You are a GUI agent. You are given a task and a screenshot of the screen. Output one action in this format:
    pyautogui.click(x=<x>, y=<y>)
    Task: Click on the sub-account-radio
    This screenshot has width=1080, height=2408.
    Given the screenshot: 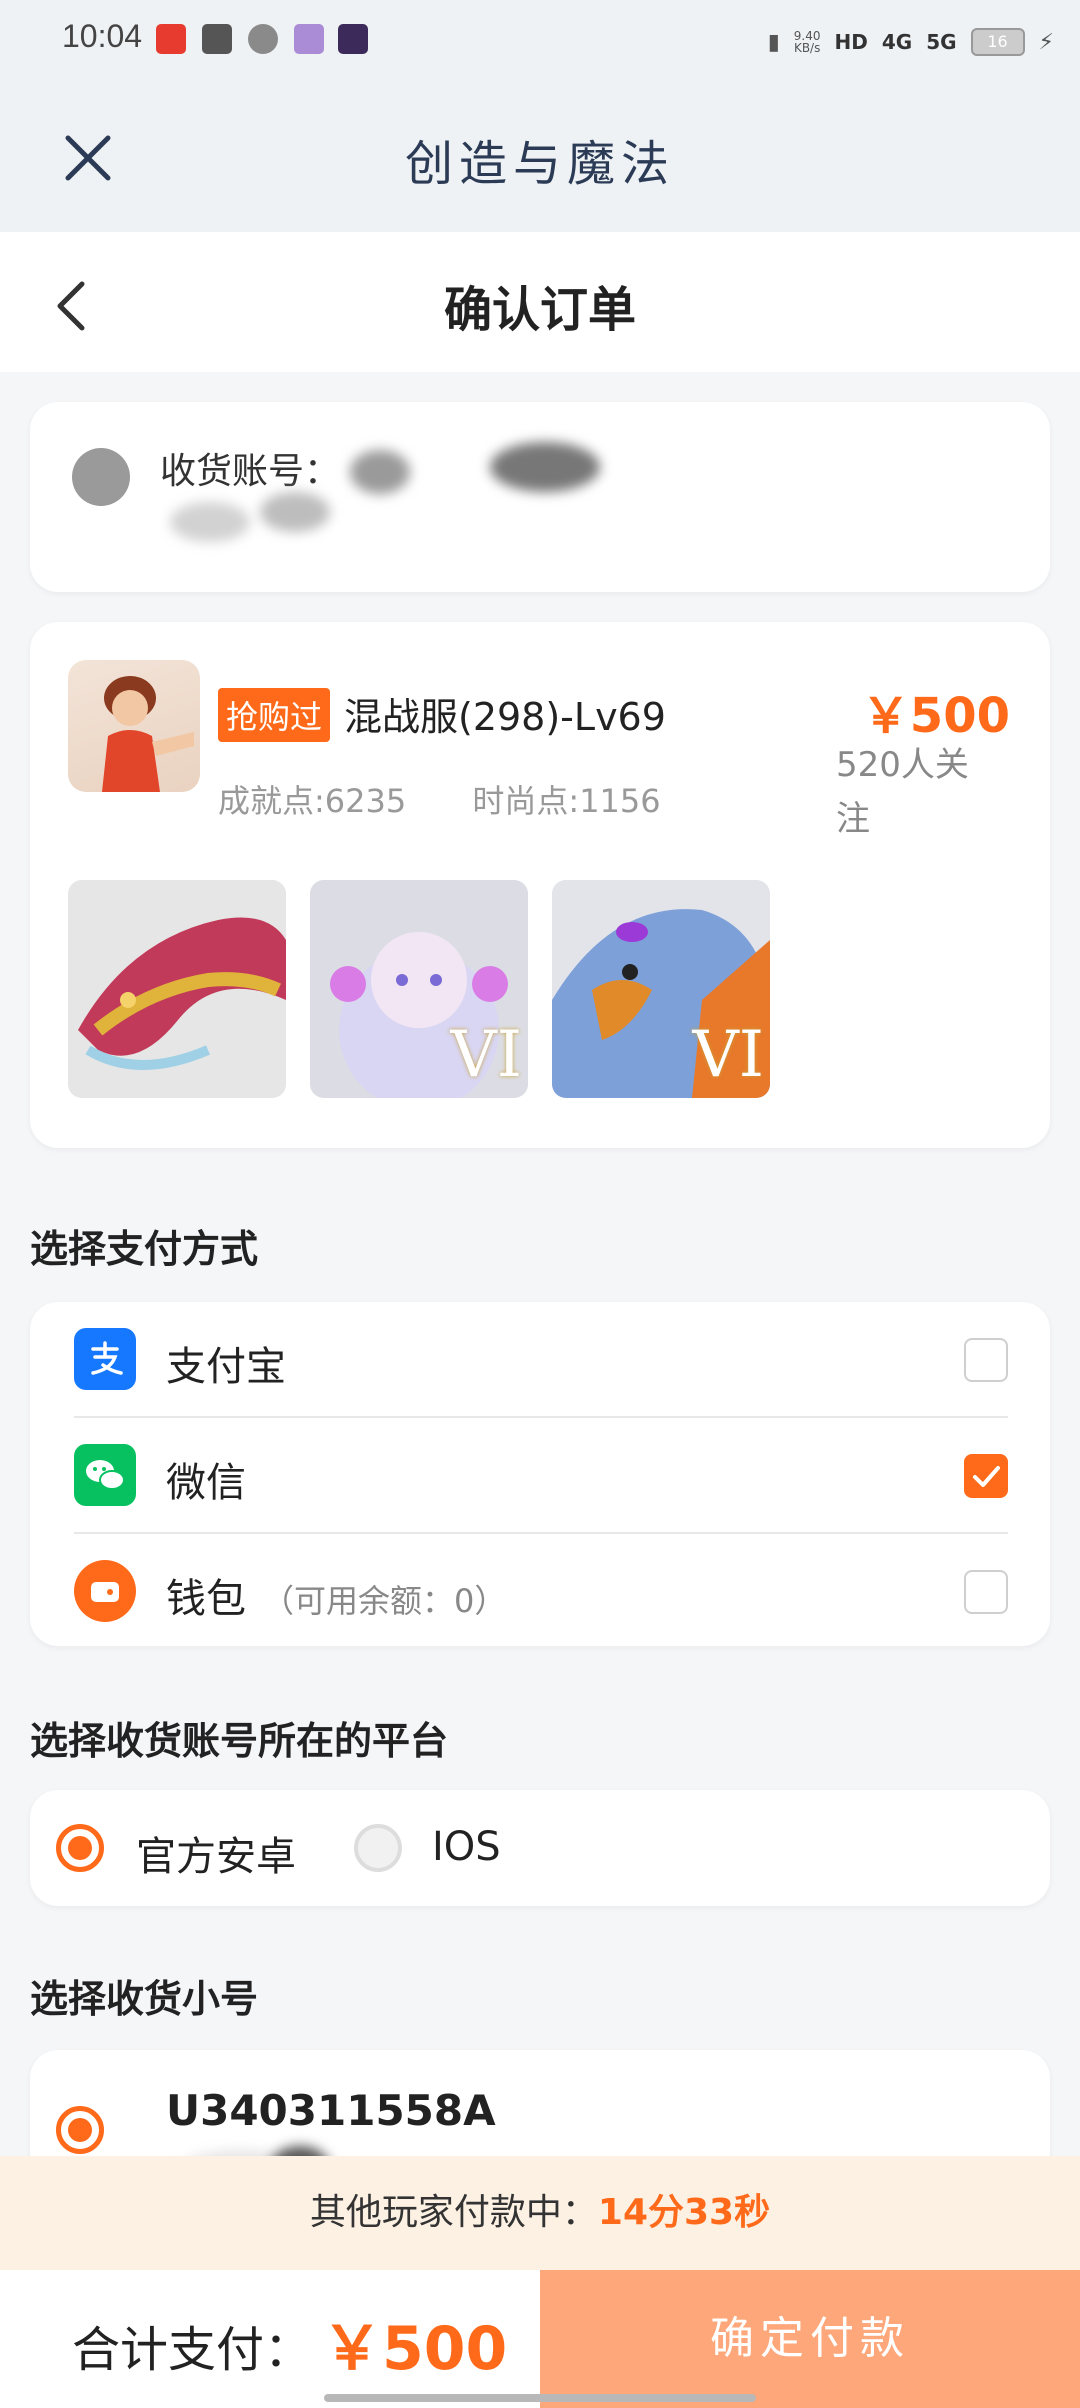 What is the action you would take?
    pyautogui.click(x=80, y=2130)
    